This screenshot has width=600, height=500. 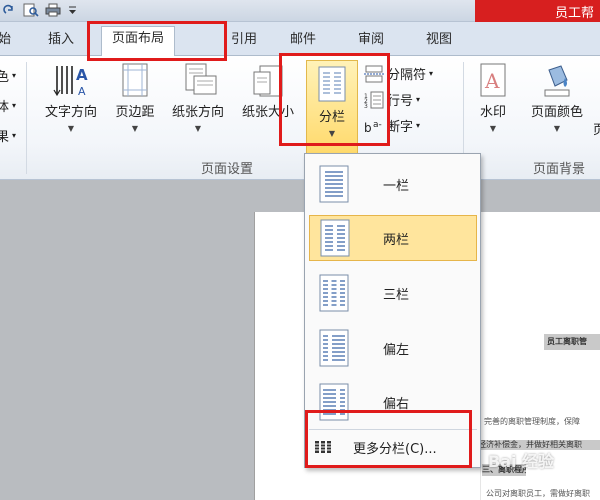 I want to click on print-icon, so click(x=53, y=10).